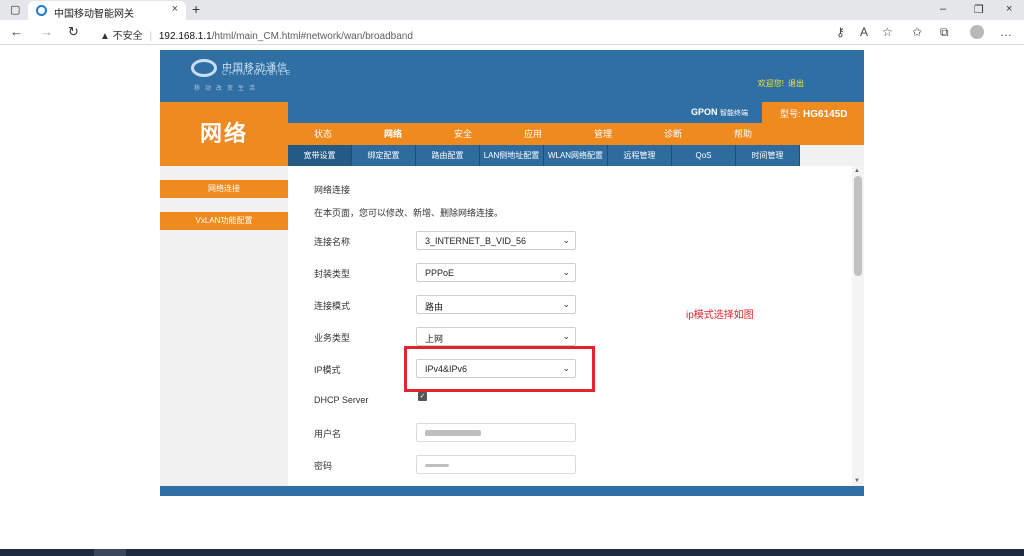 The image size is (1024, 556). Describe the element at coordinates (857, 171) in the screenshot. I see `scroll-up-icon: ▲` at that location.